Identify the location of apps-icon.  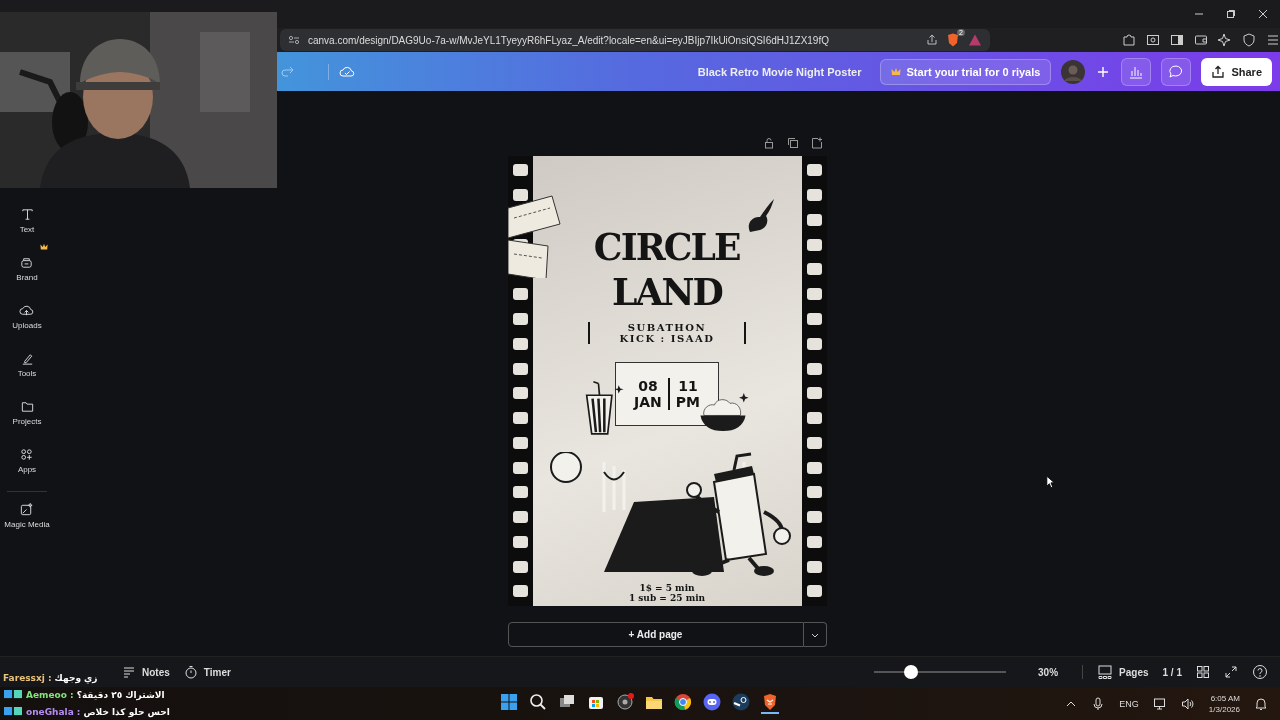
(27, 454).